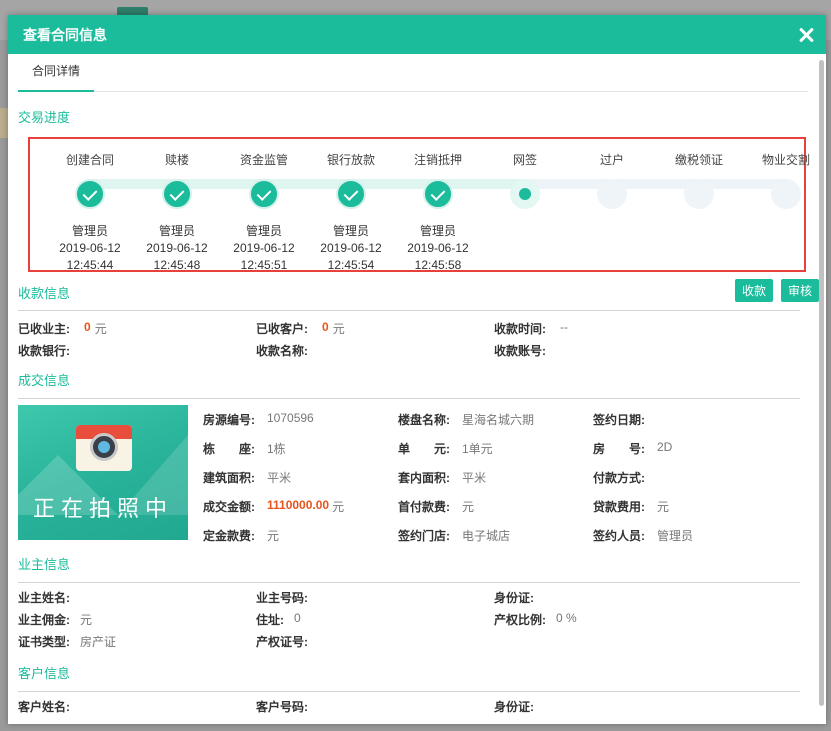 Image resolution: width=831 pixels, height=731 pixels. What do you see at coordinates (699, 187) in the screenshot?
I see `progress-step: 缴税领证` at bounding box center [699, 187].